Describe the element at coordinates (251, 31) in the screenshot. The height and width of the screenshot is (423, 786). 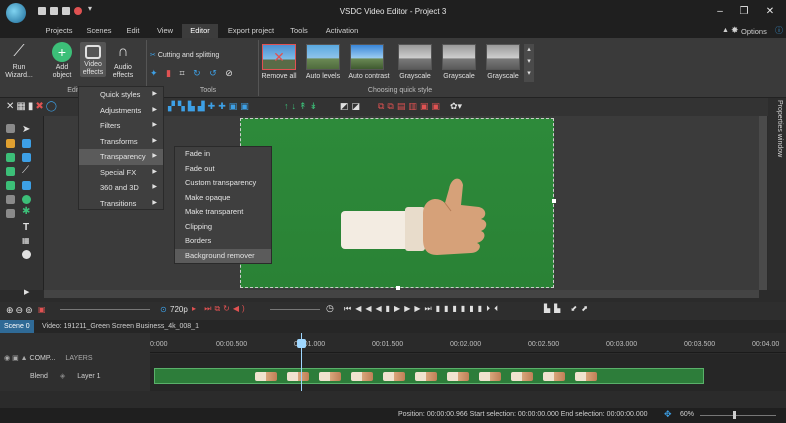
I see `tab-export-project: Export project` at that location.